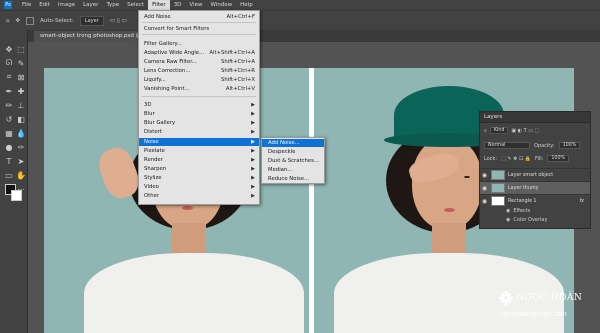 The height and width of the screenshot is (333, 600). I want to click on menu-item-blur: Blur ▶, so click(199, 114).